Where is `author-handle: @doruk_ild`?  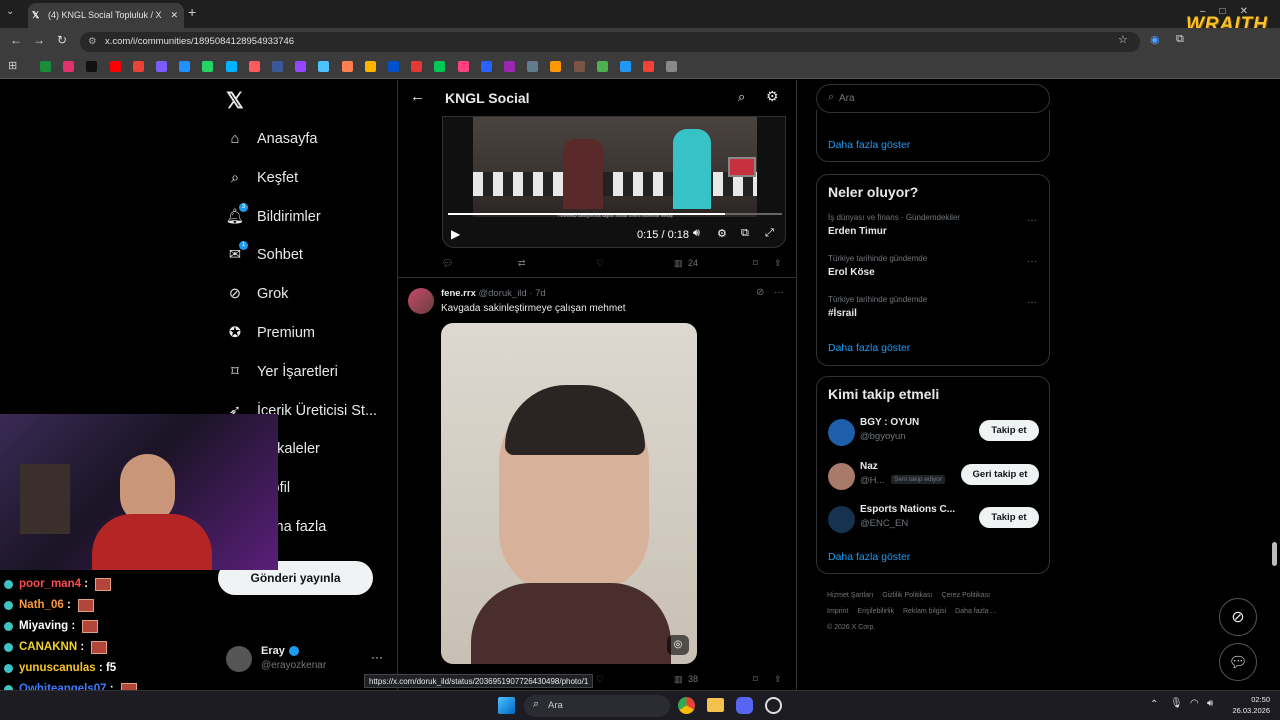 author-handle: @doruk_ild is located at coordinates (503, 293).